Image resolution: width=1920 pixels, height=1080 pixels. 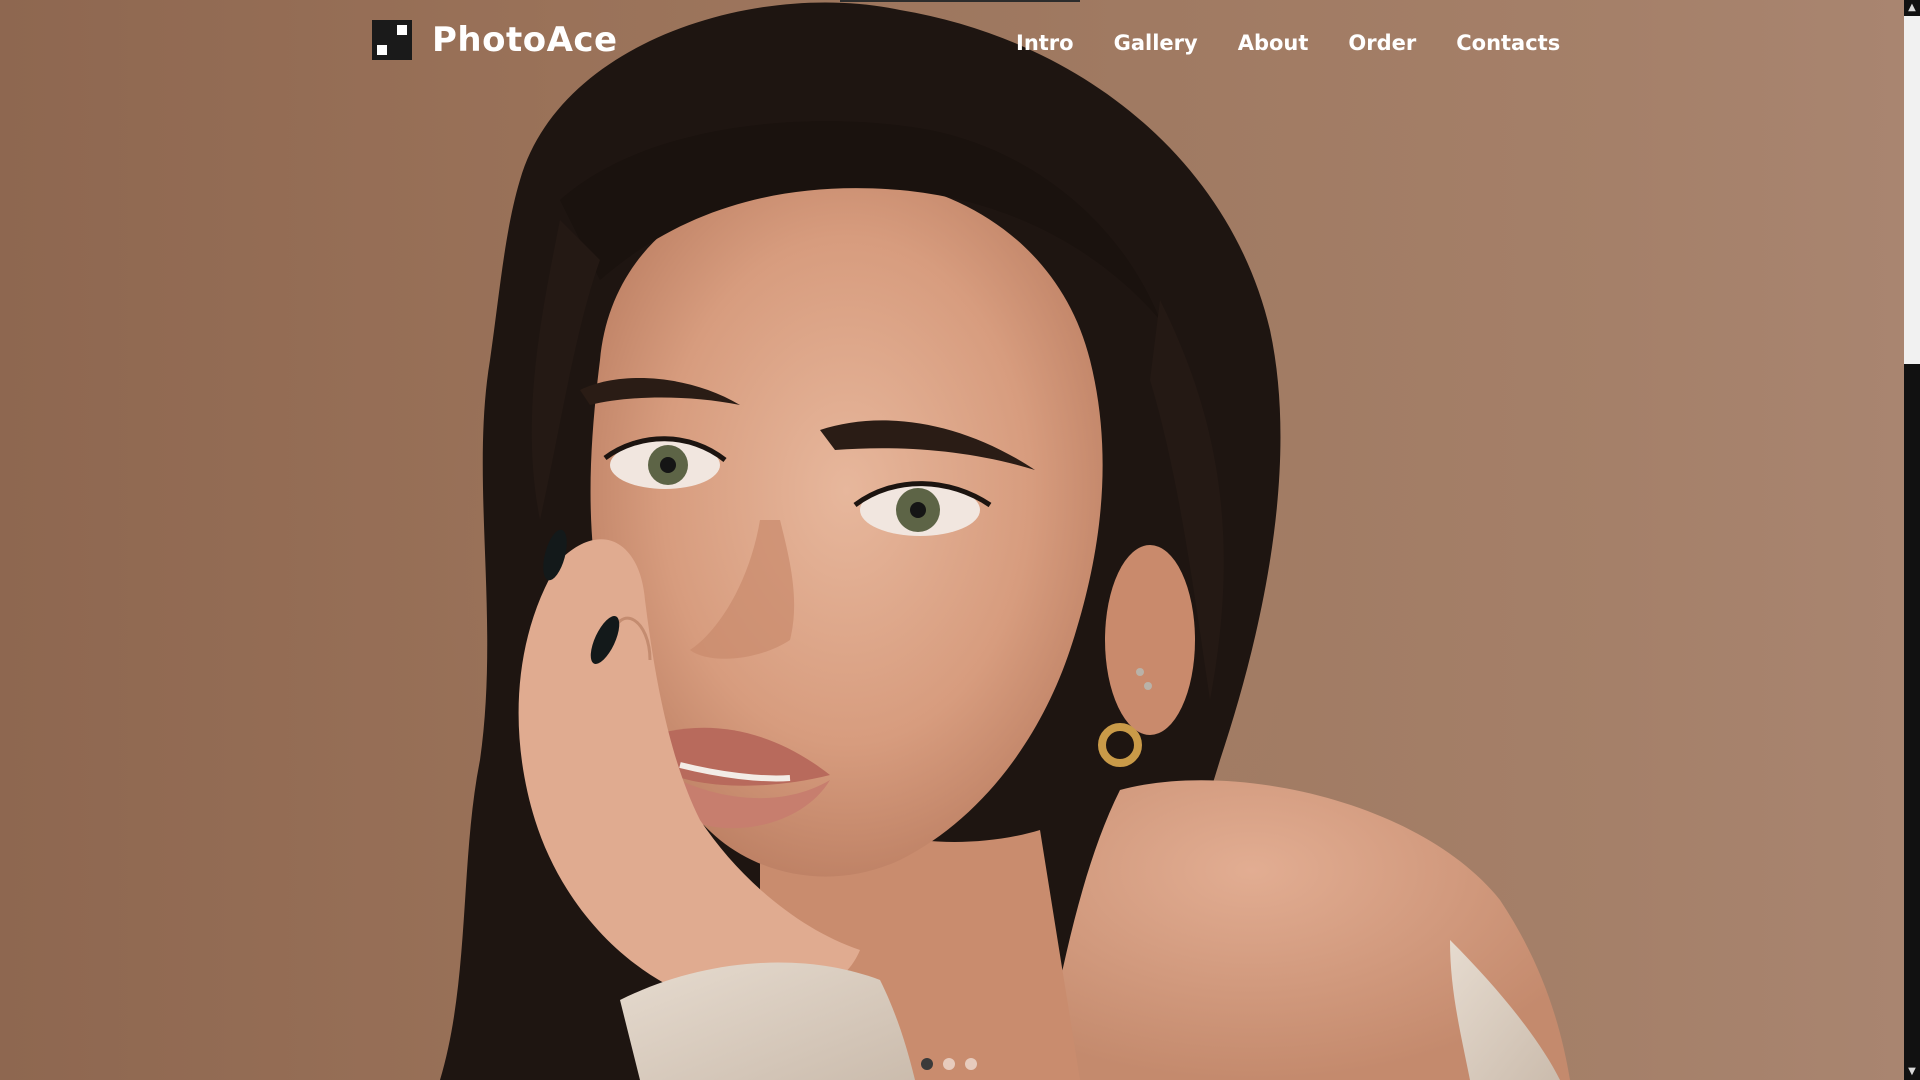 I want to click on pixel-logo-icon, so click(x=392, y=40).